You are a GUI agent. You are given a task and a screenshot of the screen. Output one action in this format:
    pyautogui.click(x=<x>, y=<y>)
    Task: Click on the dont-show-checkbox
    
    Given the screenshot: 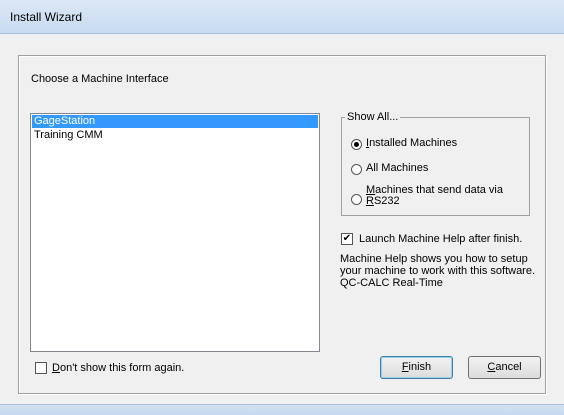 What is the action you would take?
    pyautogui.click(x=41, y=368)
    